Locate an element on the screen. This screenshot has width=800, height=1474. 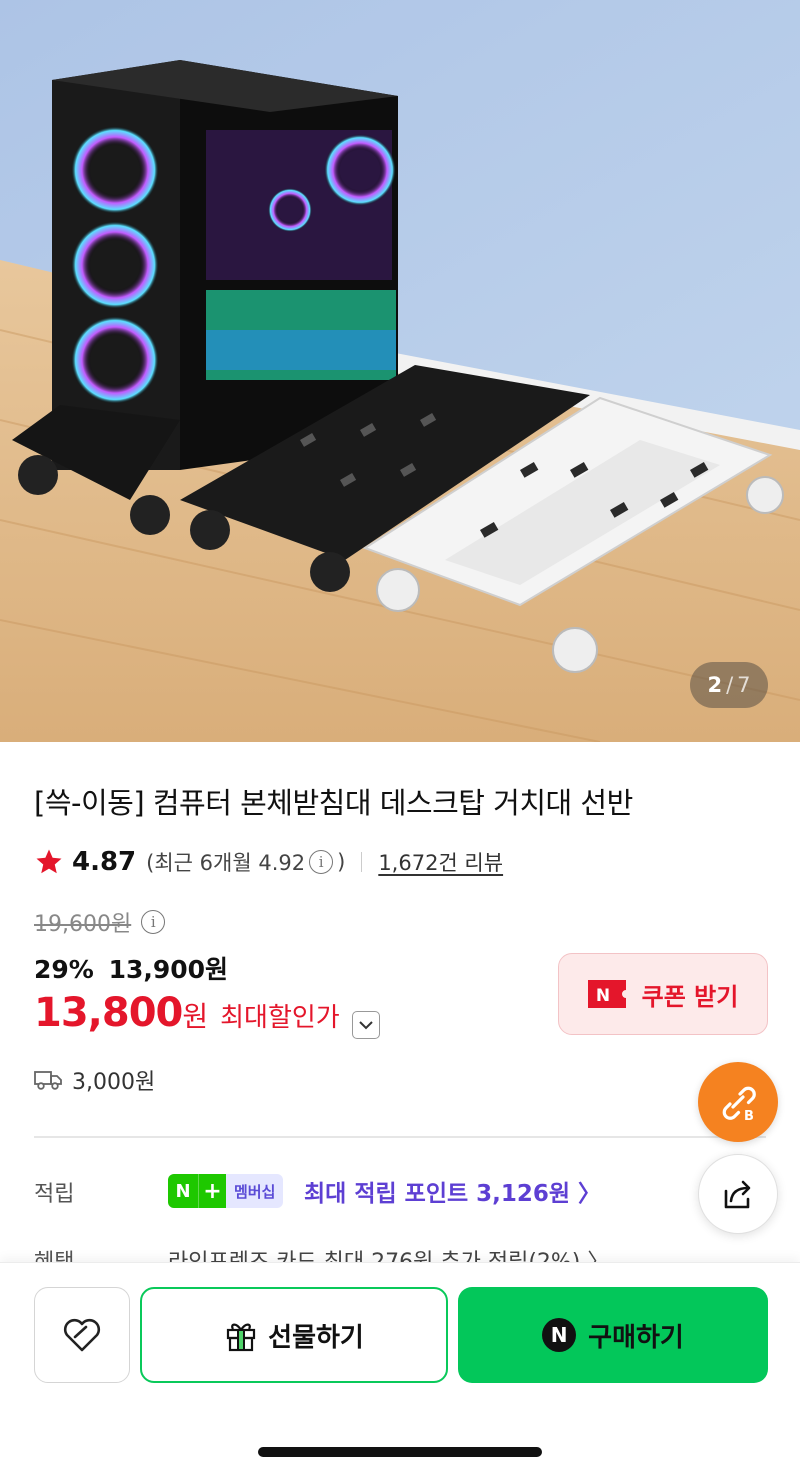
nplus-plus: + is located at coordinates (212, 1191).